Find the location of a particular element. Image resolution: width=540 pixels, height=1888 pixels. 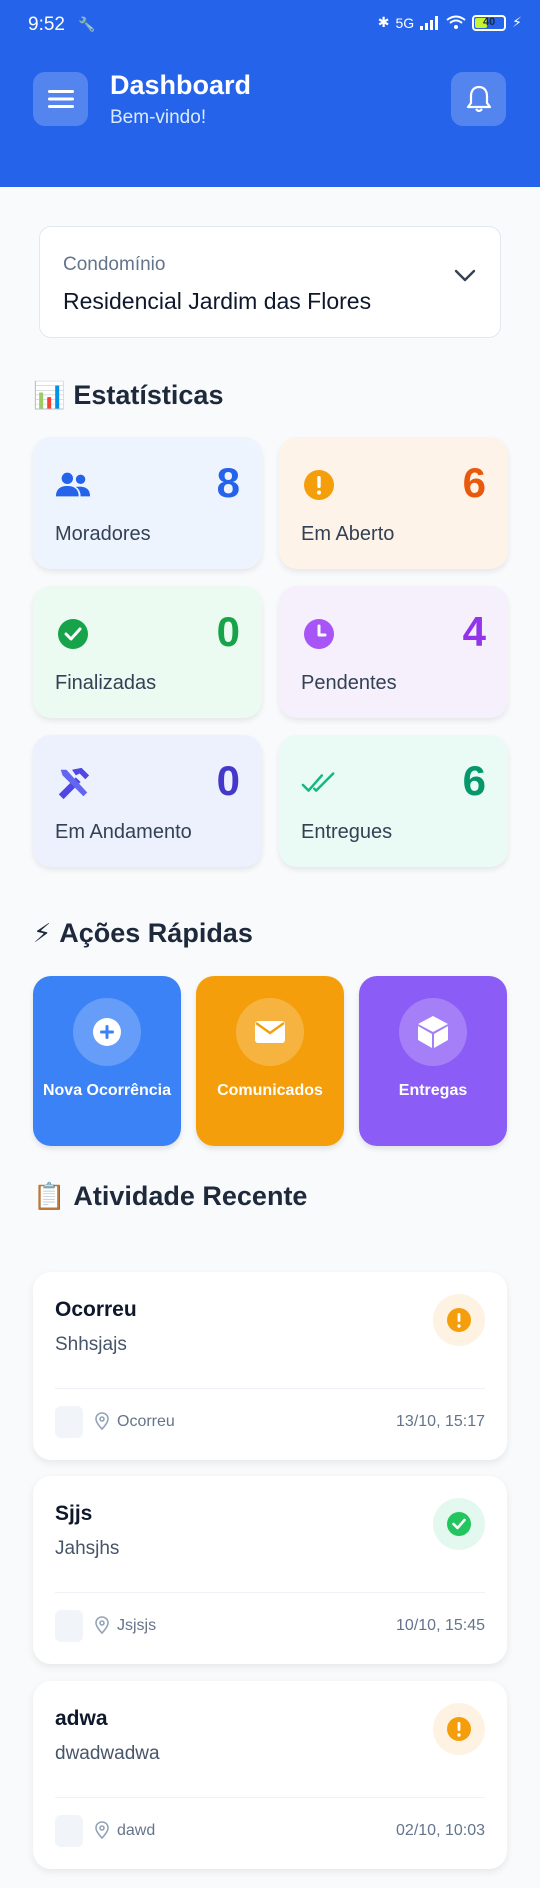

activity-title: Ocorreu is located at coordinates (96, 1309).